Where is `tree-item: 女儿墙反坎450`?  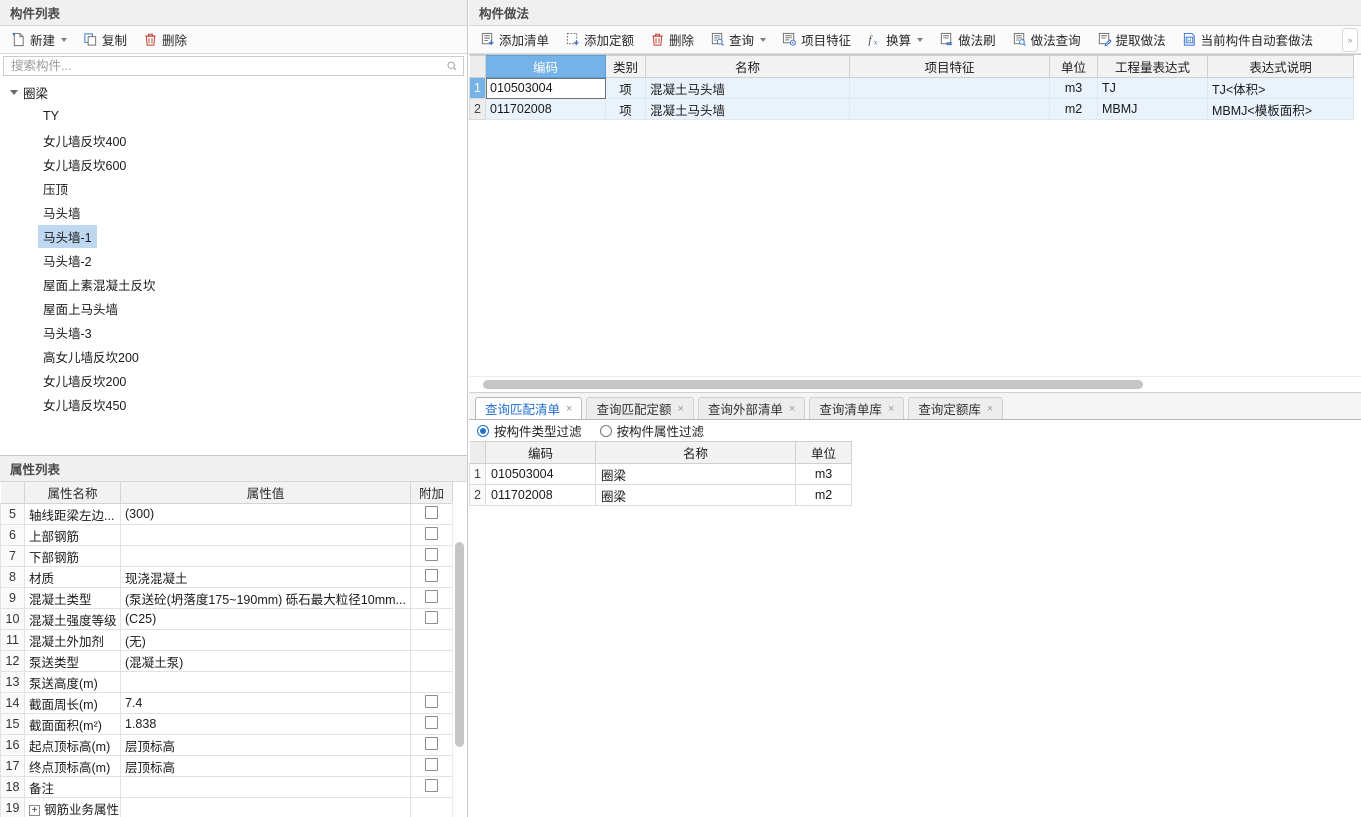
tree-item: 女儿墙反坎450 is located at coordinates (233, 404).